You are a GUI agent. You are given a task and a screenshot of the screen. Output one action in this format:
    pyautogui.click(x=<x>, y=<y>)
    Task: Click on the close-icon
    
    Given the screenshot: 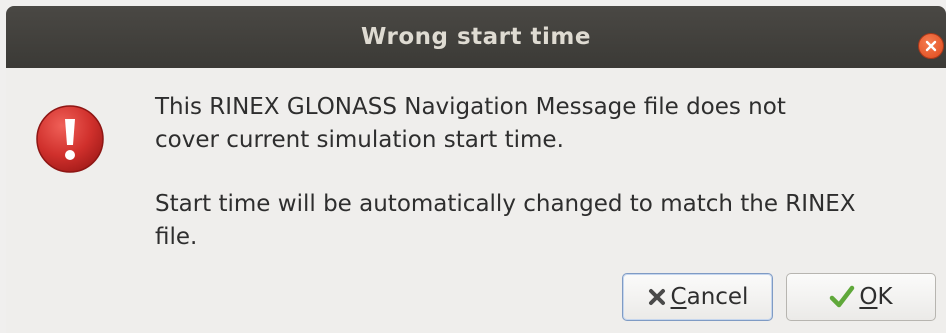 What is the action you would take?
    pyautogui.click(x=931, y=46)
    